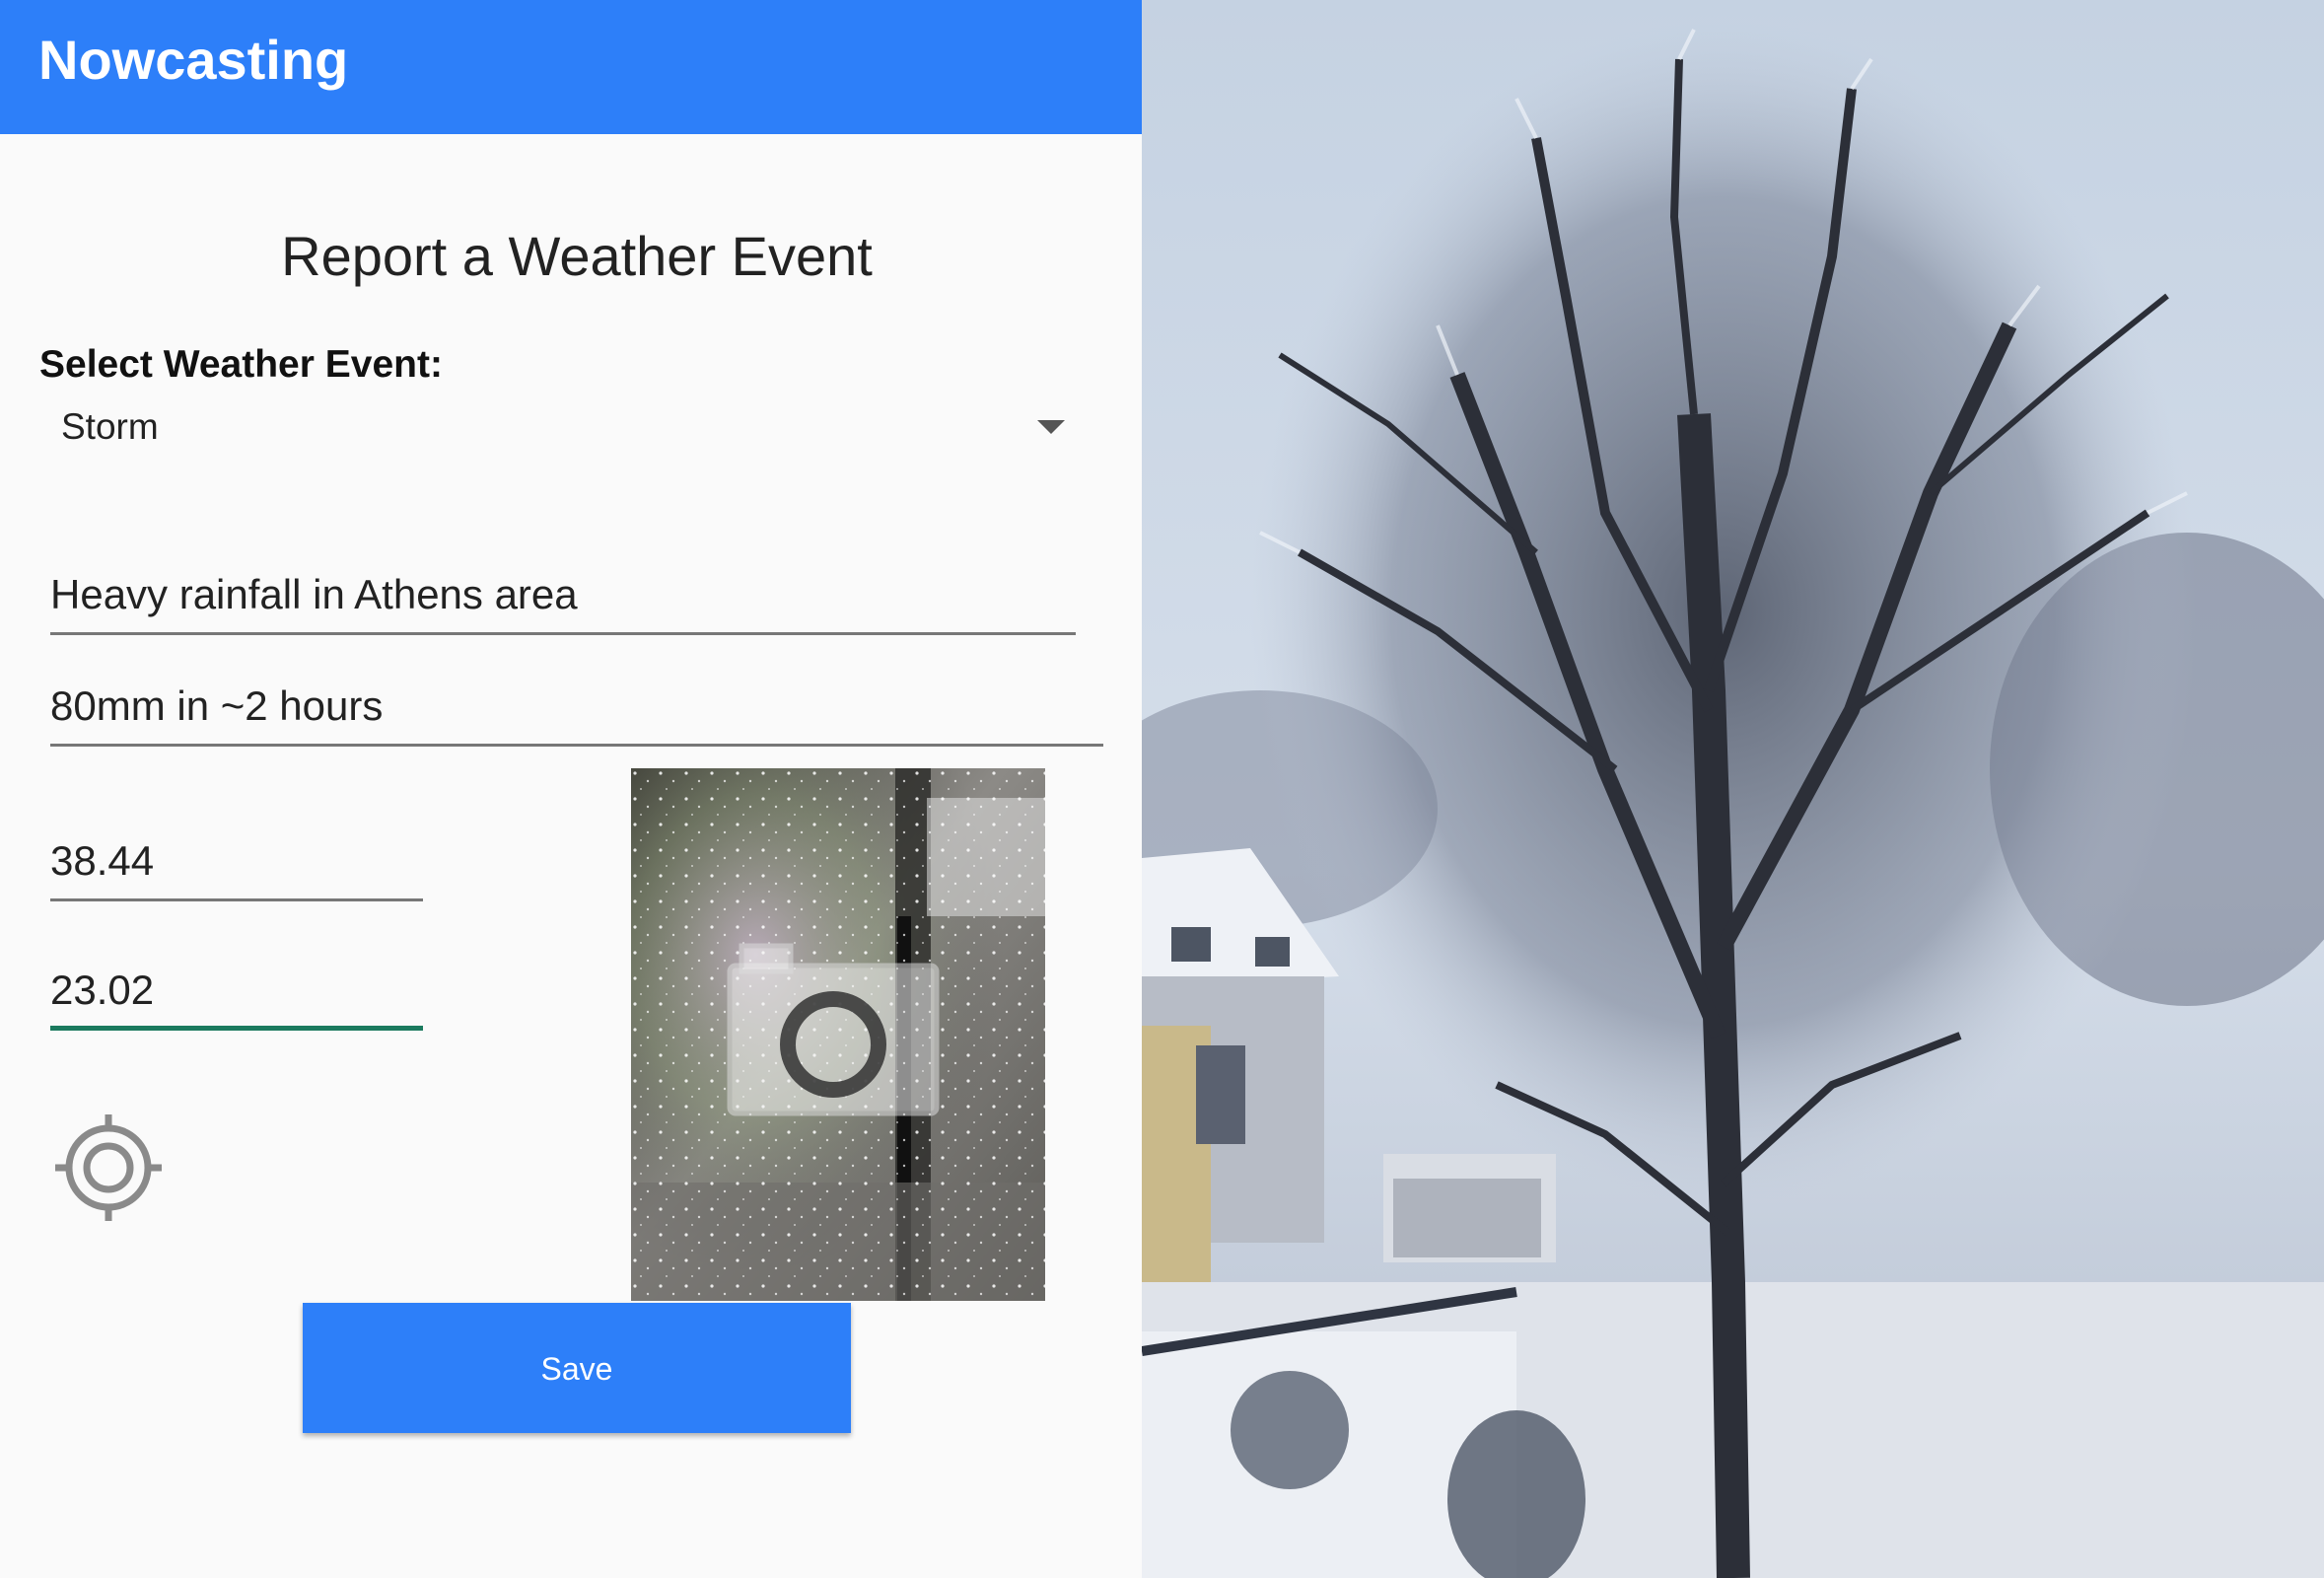 This screenshot has width=2324, height=1578. What do you see at coordinates (236, 991) in the screenshot?
I see `longitude-field: 23.02` at bounding box center [236, 991].